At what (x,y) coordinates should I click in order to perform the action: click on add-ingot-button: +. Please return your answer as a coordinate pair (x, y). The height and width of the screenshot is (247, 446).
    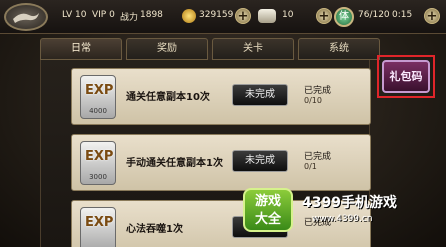
    Looking at the image, I should click on (324, 16).